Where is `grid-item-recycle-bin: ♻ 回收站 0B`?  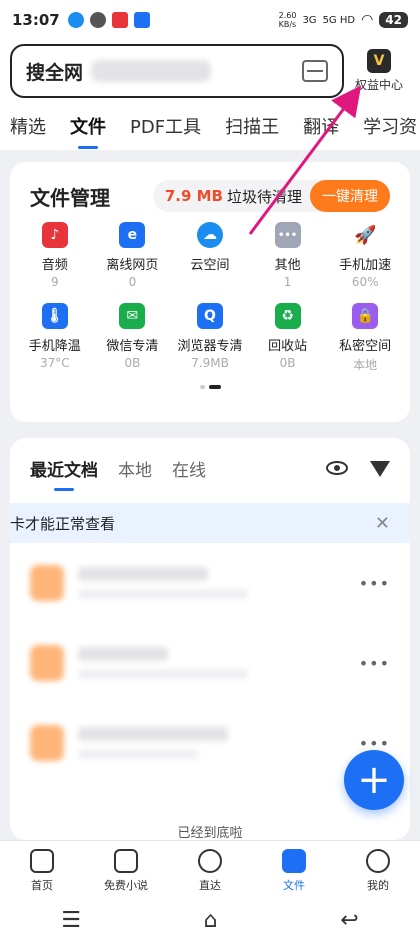 grid-item-recycle-bin: ♻ 回收站 0B is located at coordinates (288, 338).